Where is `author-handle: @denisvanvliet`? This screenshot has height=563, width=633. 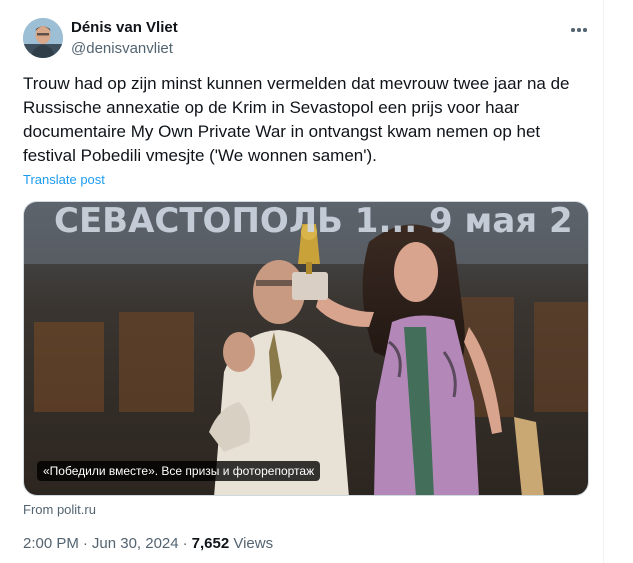 author-handle: @denisvanvliet is located at coordinates (122, 48).